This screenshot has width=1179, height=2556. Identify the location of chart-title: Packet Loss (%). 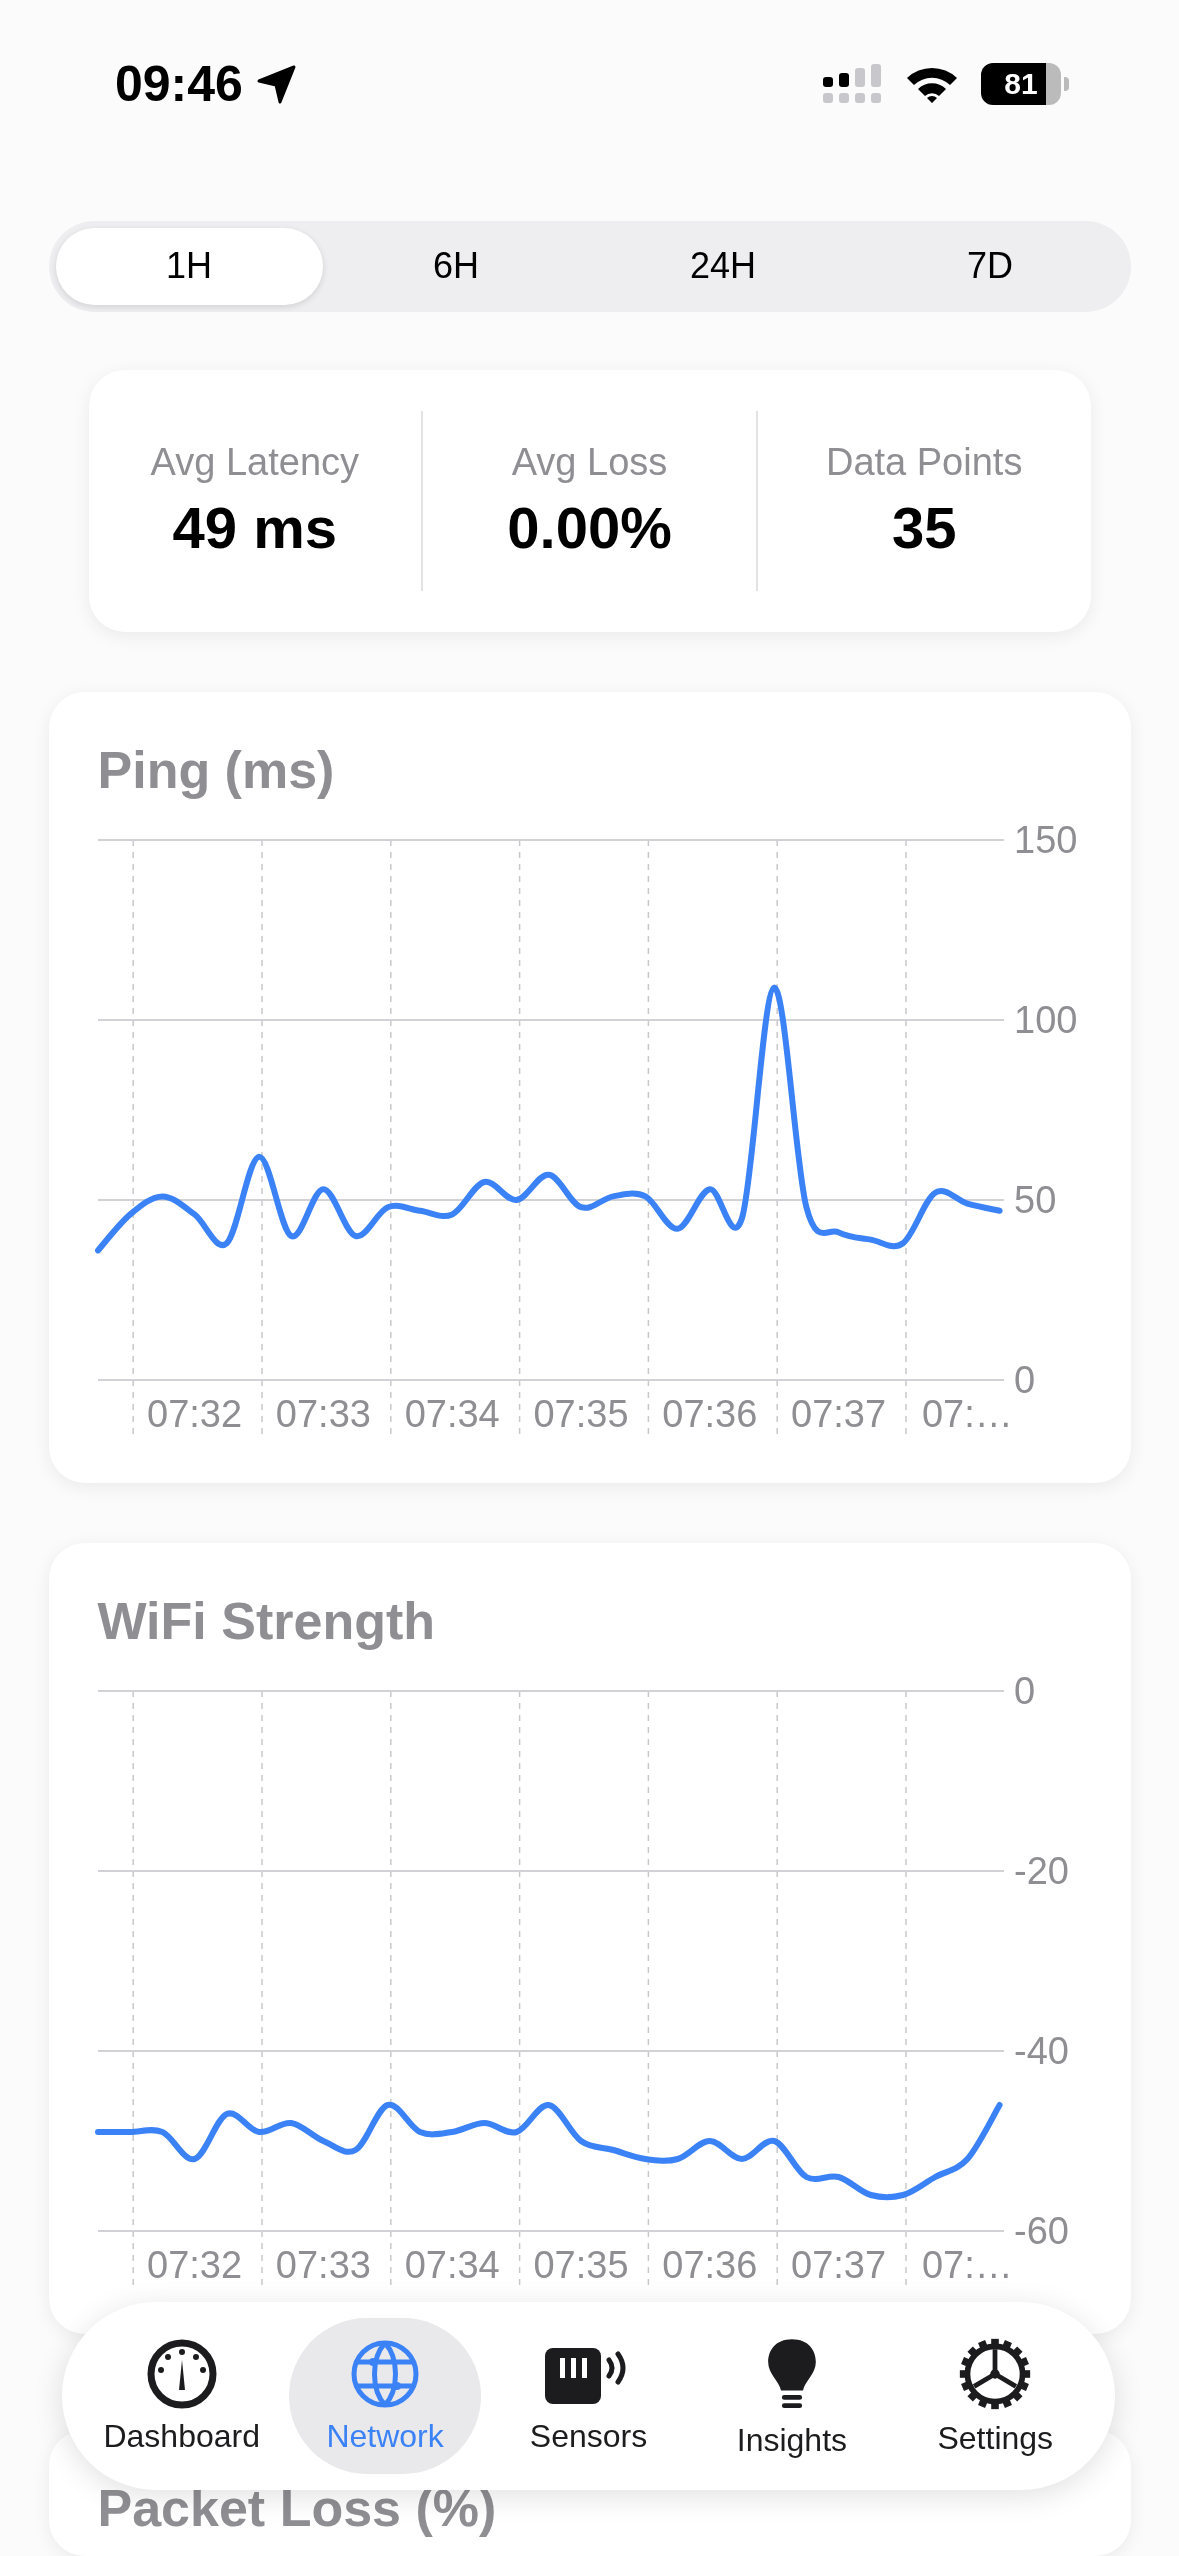
(297, 2508).